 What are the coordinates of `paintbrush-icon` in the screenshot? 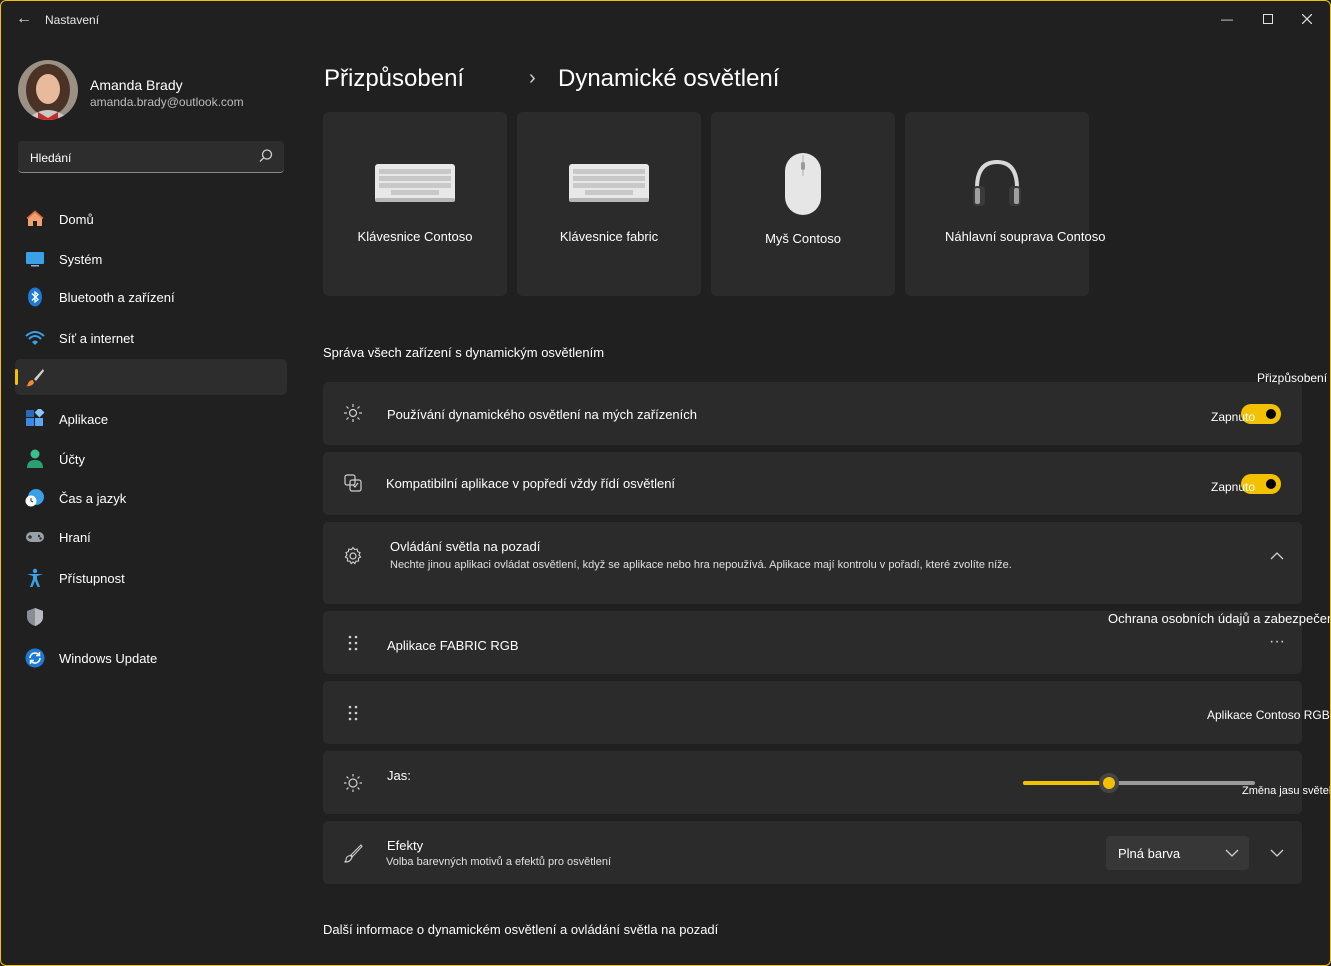 It's located at (35, 378).